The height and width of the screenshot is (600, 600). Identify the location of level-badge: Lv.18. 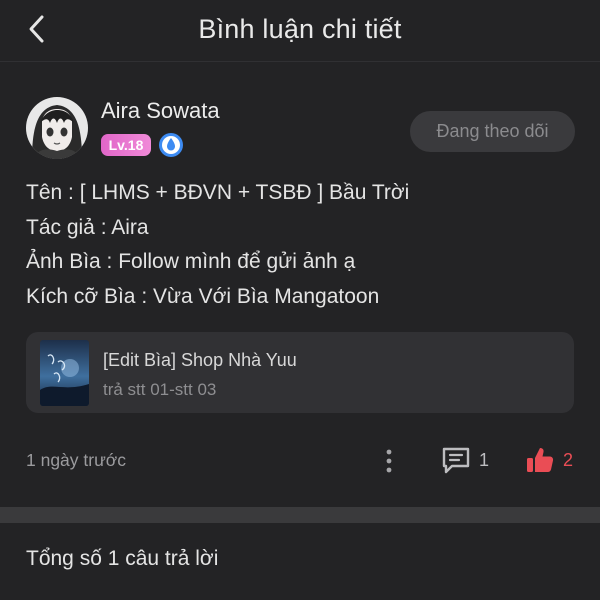
(126, 145).